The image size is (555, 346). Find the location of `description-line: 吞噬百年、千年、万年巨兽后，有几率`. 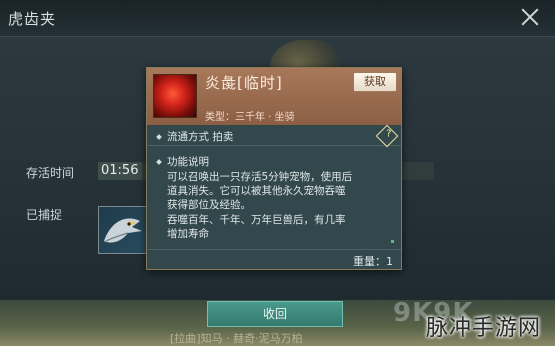

description-line: 吞噬百年、千年、万年巨兽后，有几率 is located at coordinates (256, 220).